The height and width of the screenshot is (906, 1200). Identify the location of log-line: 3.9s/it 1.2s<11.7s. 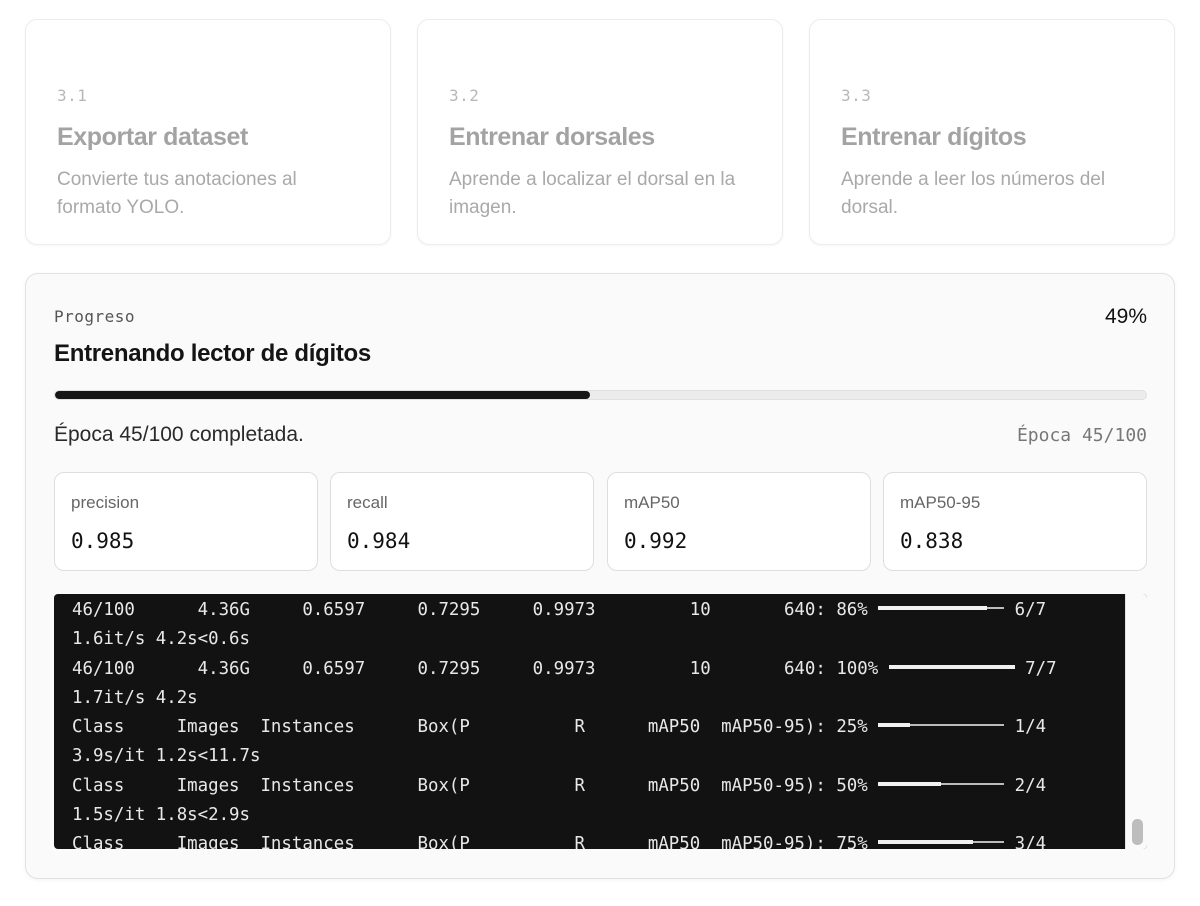
(166, 756).